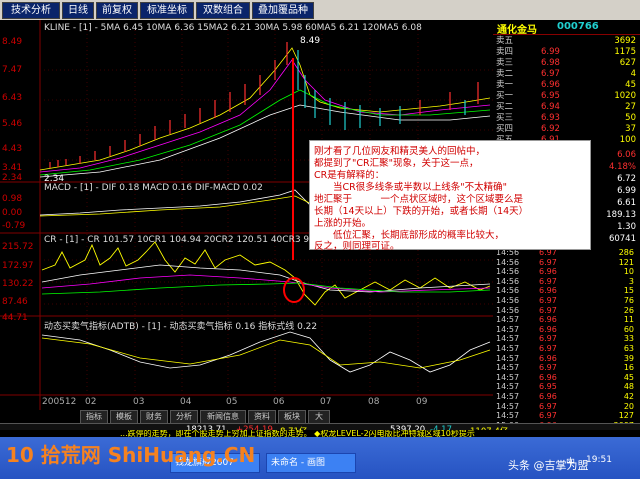 The width and height of the screenshot is (640, 479). What do you see at coordinates (566, 63) in the screenshot?
I see `order-row: 卖三 6.98 627` at bounding box center [566, 63].